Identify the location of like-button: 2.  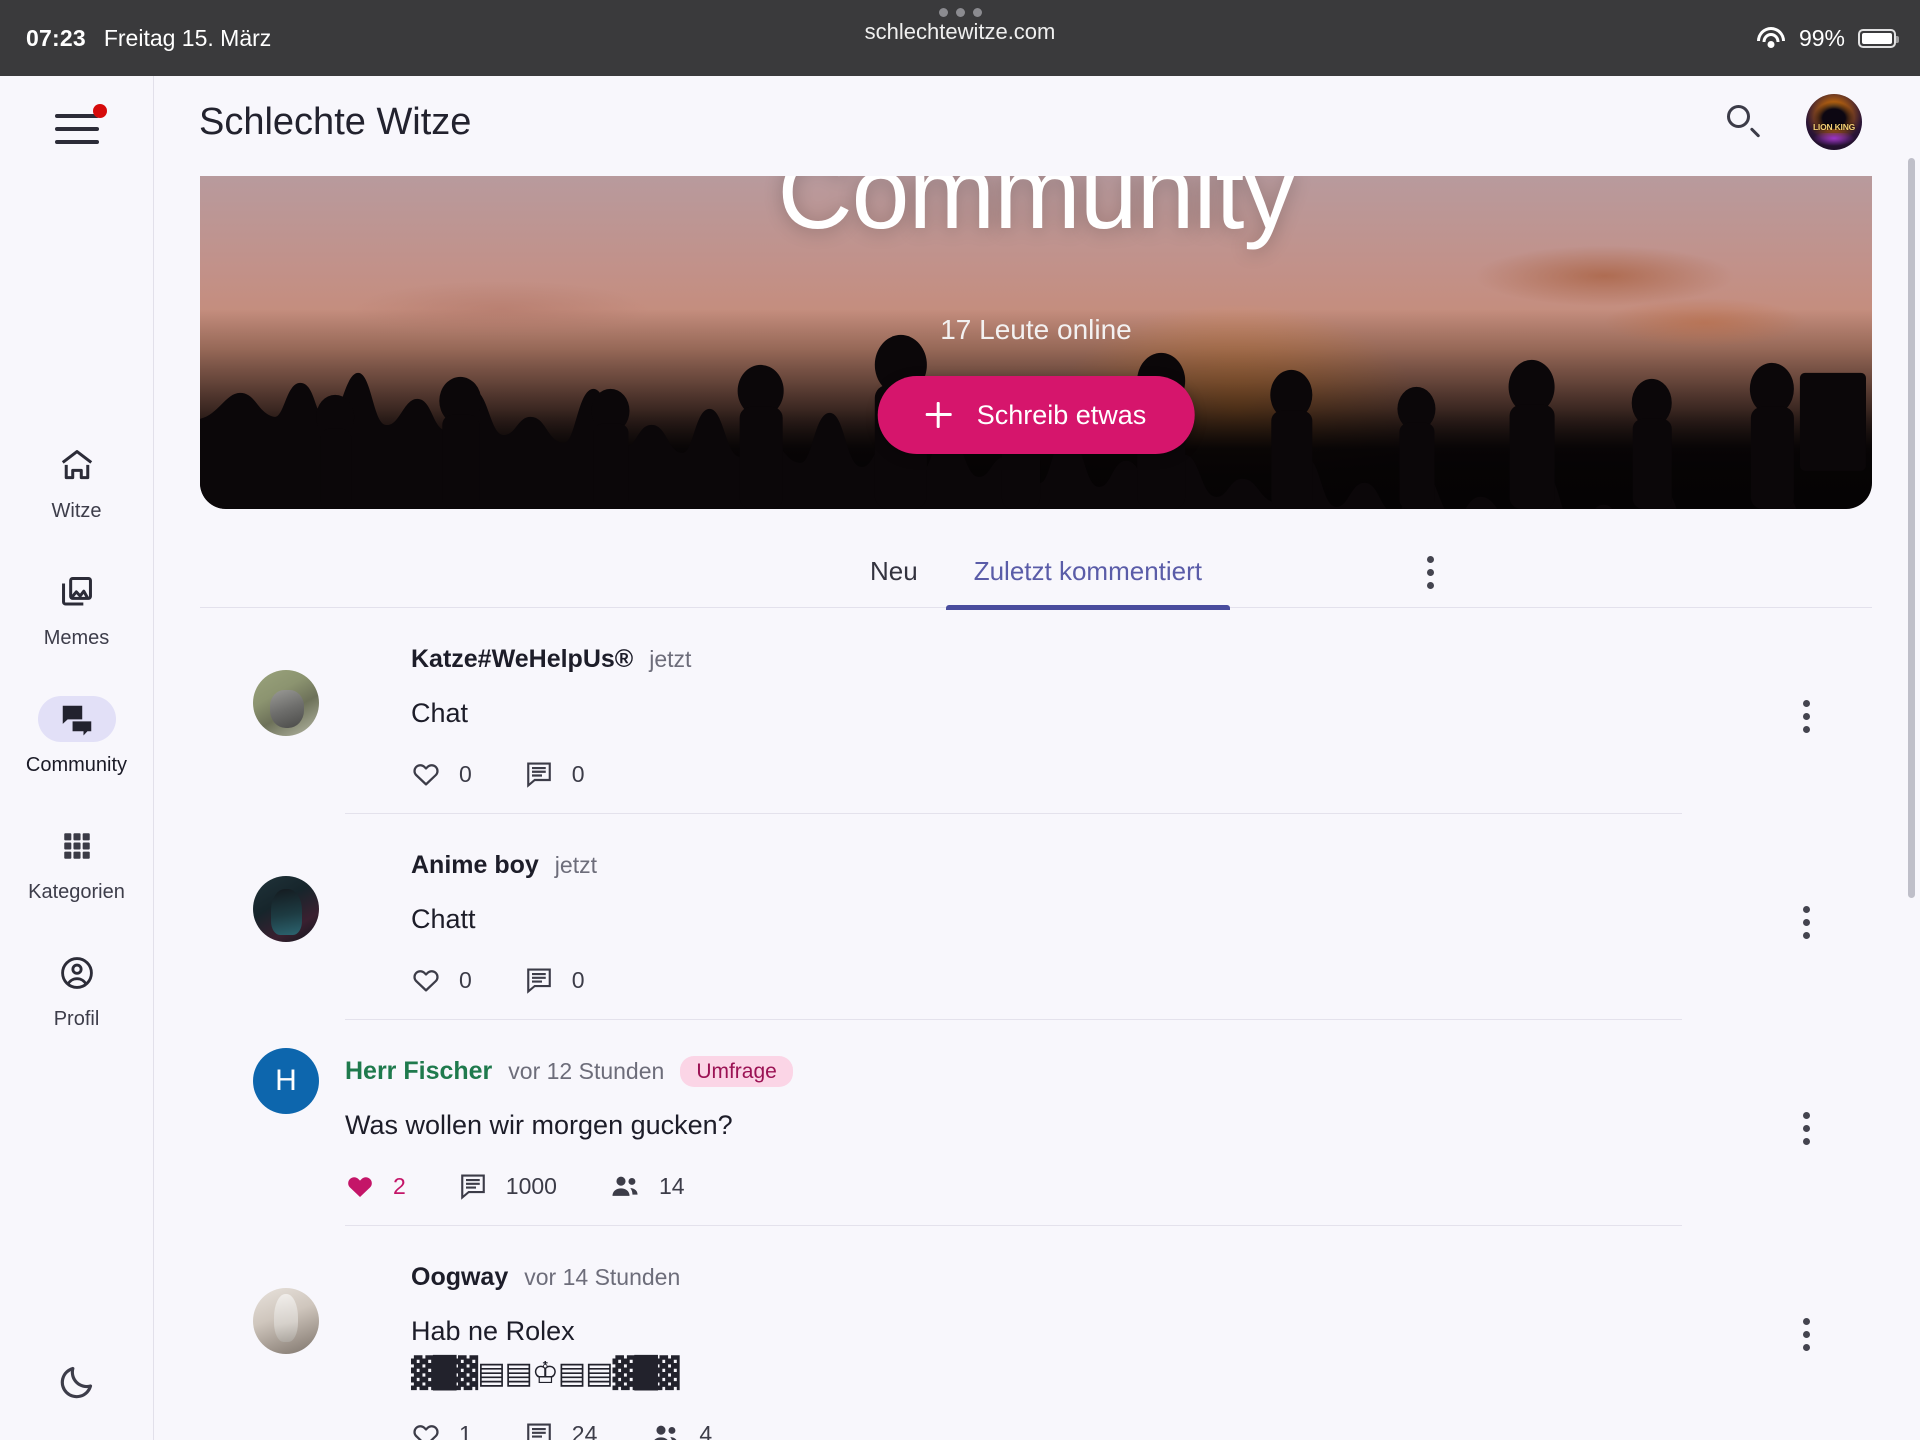
(375, 1186).